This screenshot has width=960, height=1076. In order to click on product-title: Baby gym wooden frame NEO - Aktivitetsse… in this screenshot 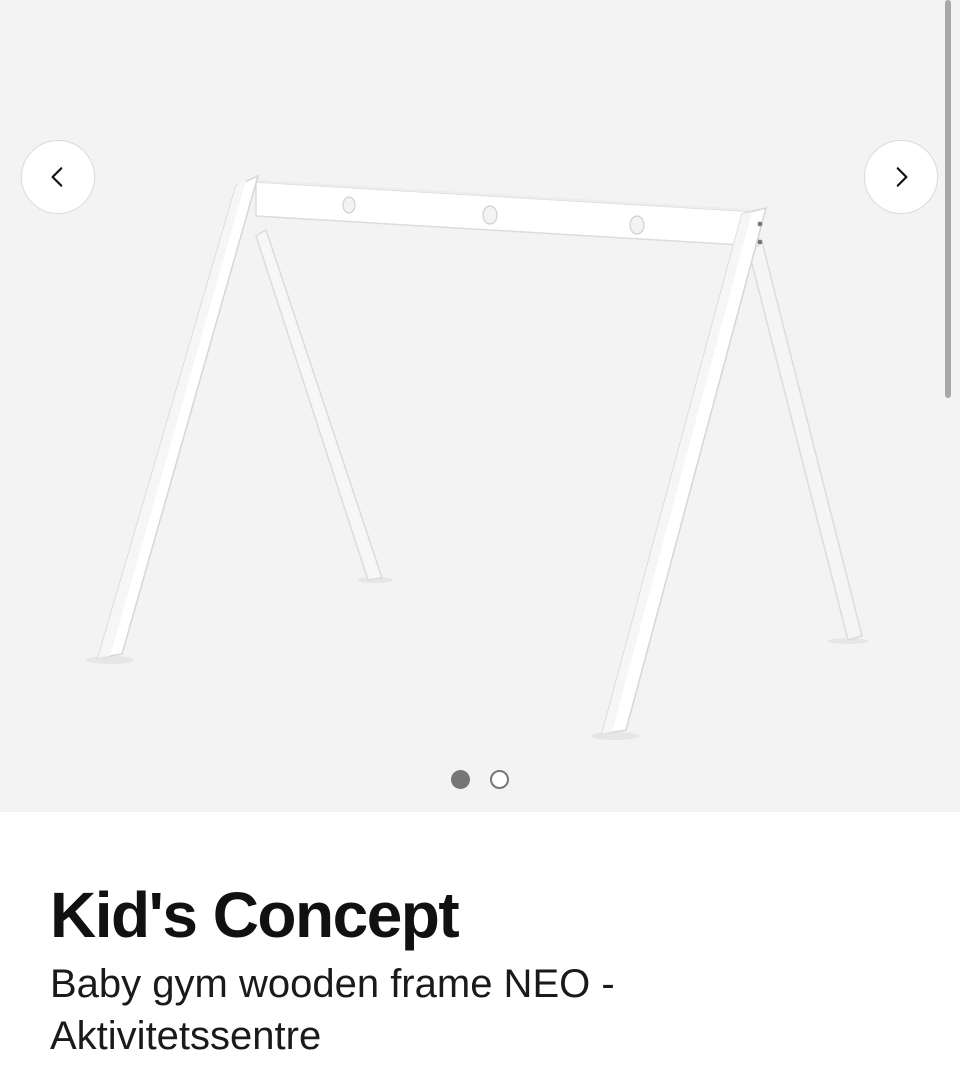, I will do `click(332, 1010)`.